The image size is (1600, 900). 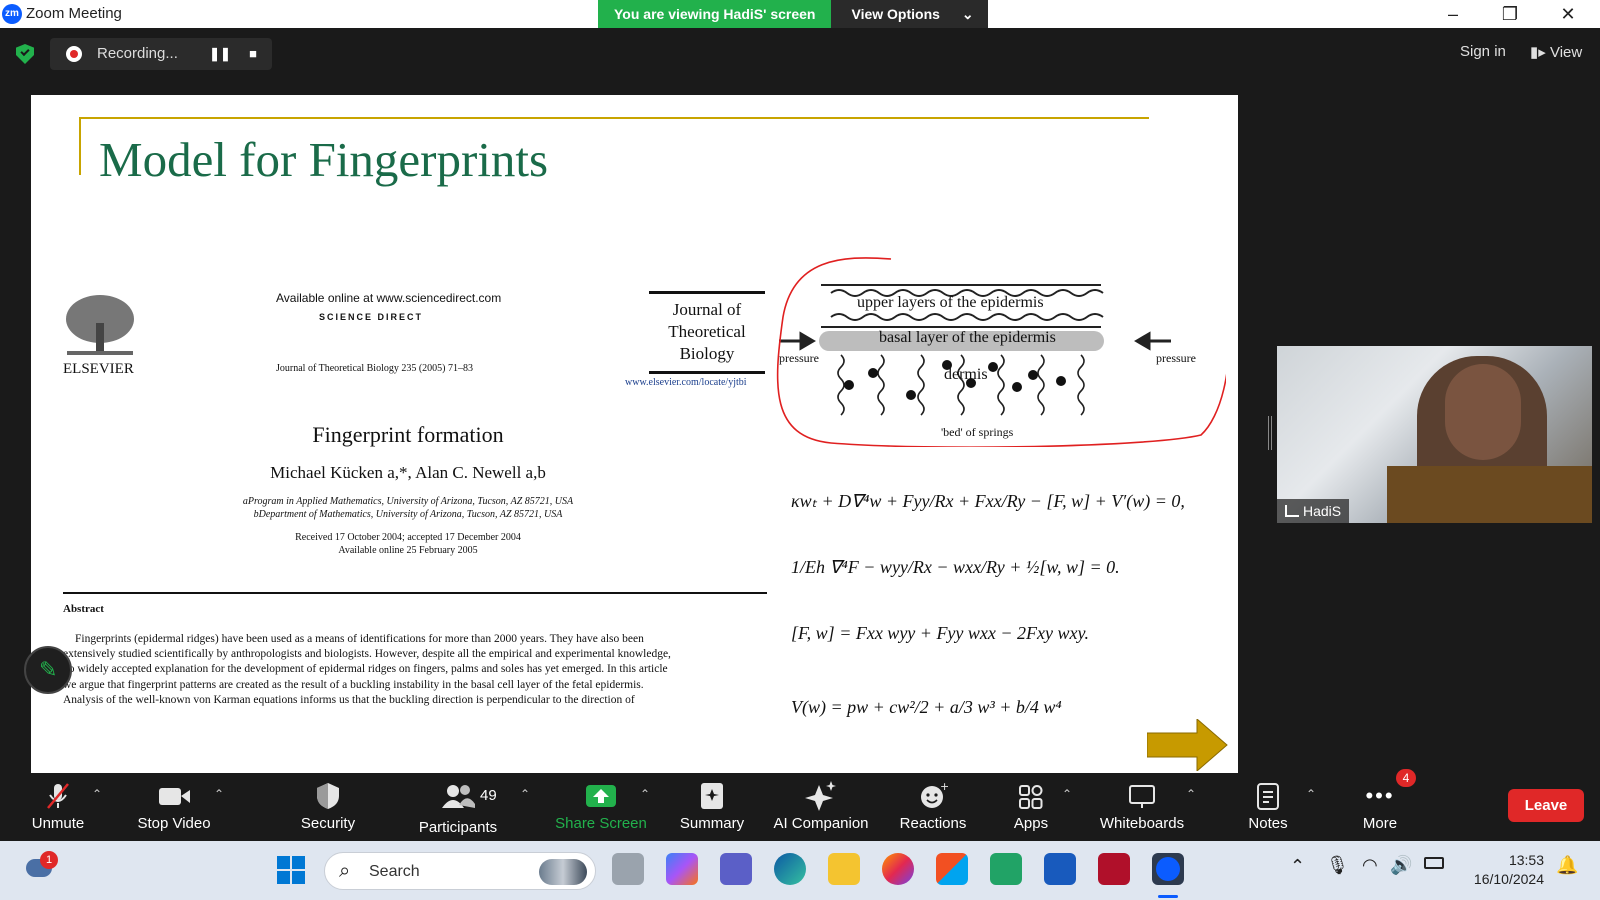 What do you see at coordinates (1268, 807) in the screenshot?
I see `notes-button: Notes` at bounding box center [1268, 807].